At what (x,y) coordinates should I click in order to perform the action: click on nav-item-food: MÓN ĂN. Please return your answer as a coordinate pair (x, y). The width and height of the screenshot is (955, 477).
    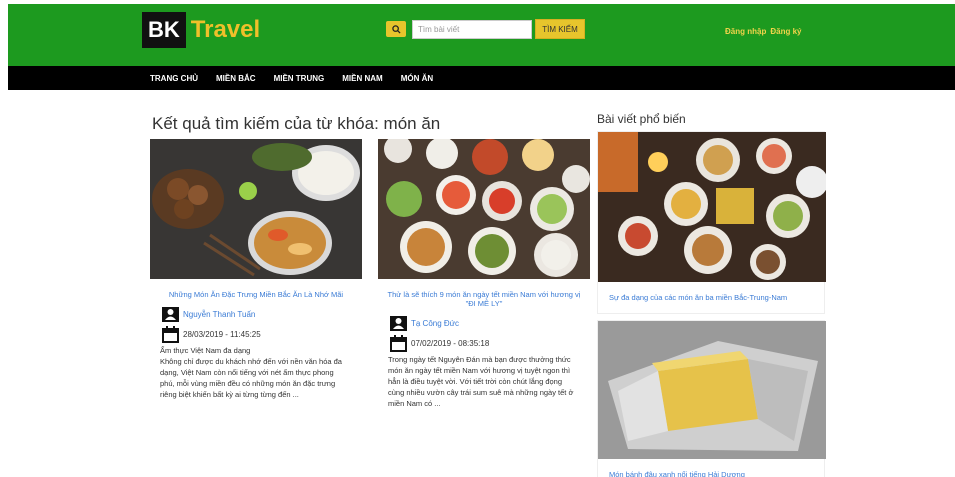
    Looking at the image, I should click on (417, 78).